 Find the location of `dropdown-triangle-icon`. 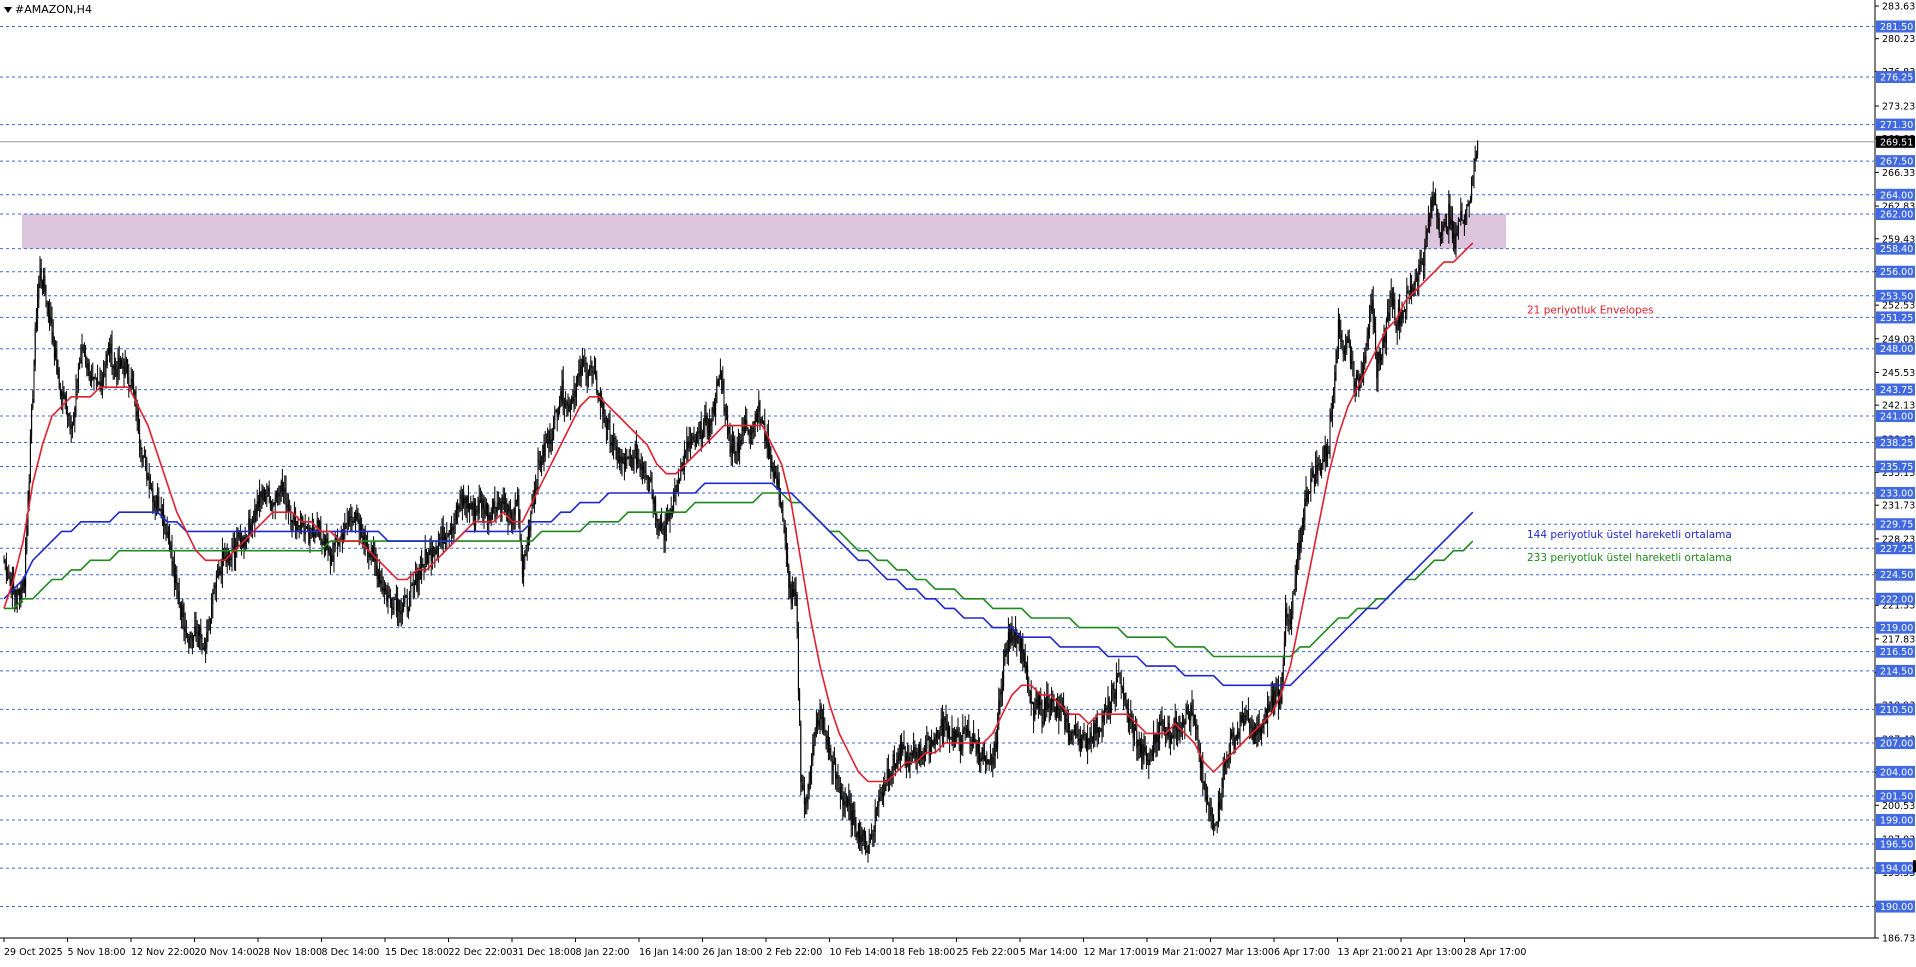

dropdown-triangle-icon is located at coordinates (8, 9).